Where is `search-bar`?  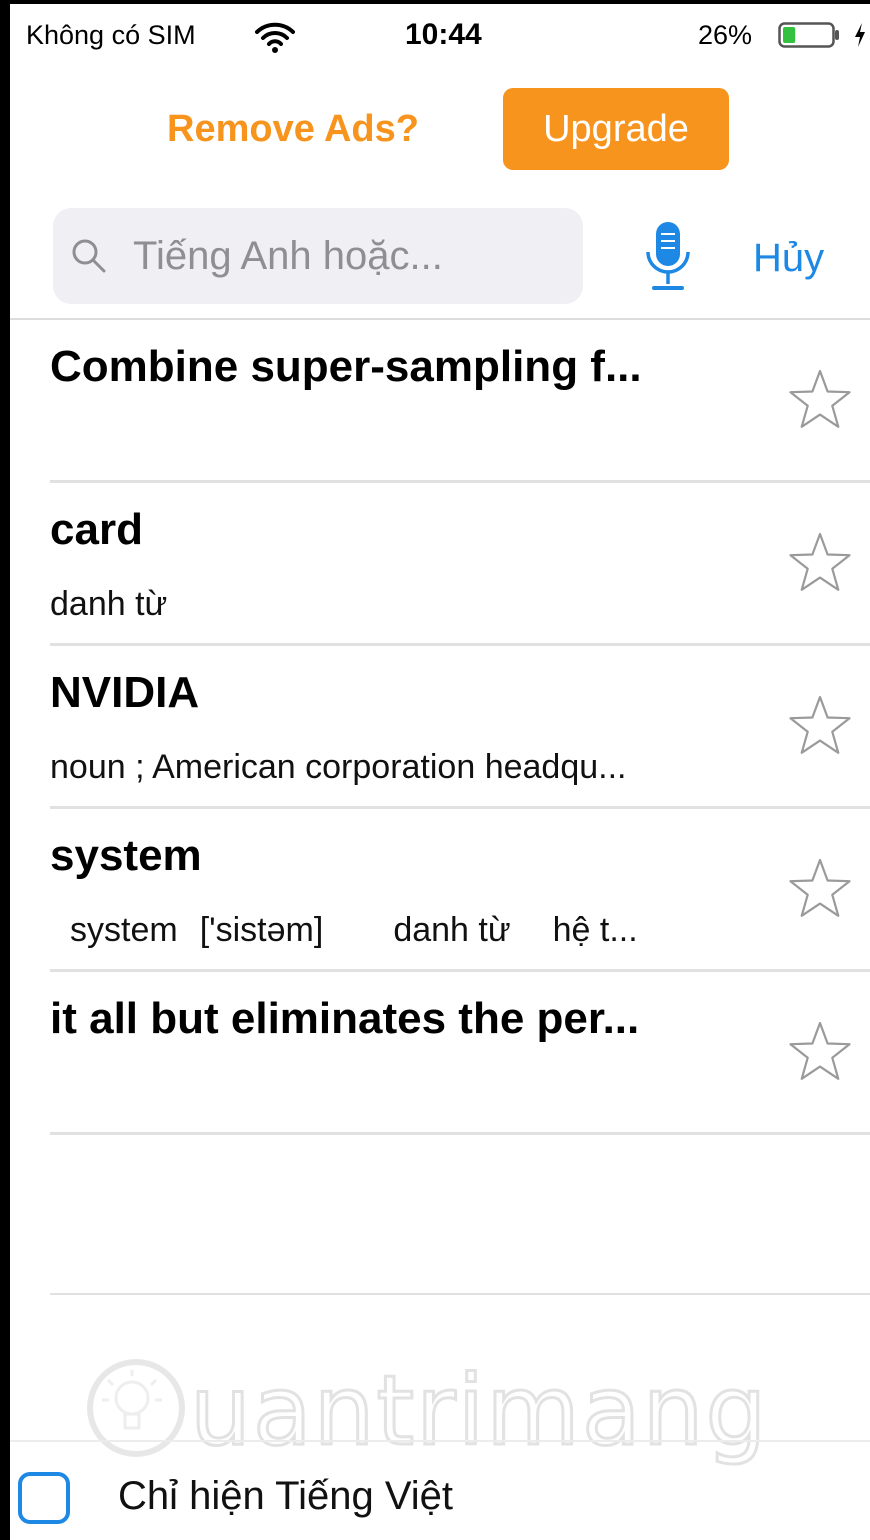
search-bar is located at coordinates (318, 256).